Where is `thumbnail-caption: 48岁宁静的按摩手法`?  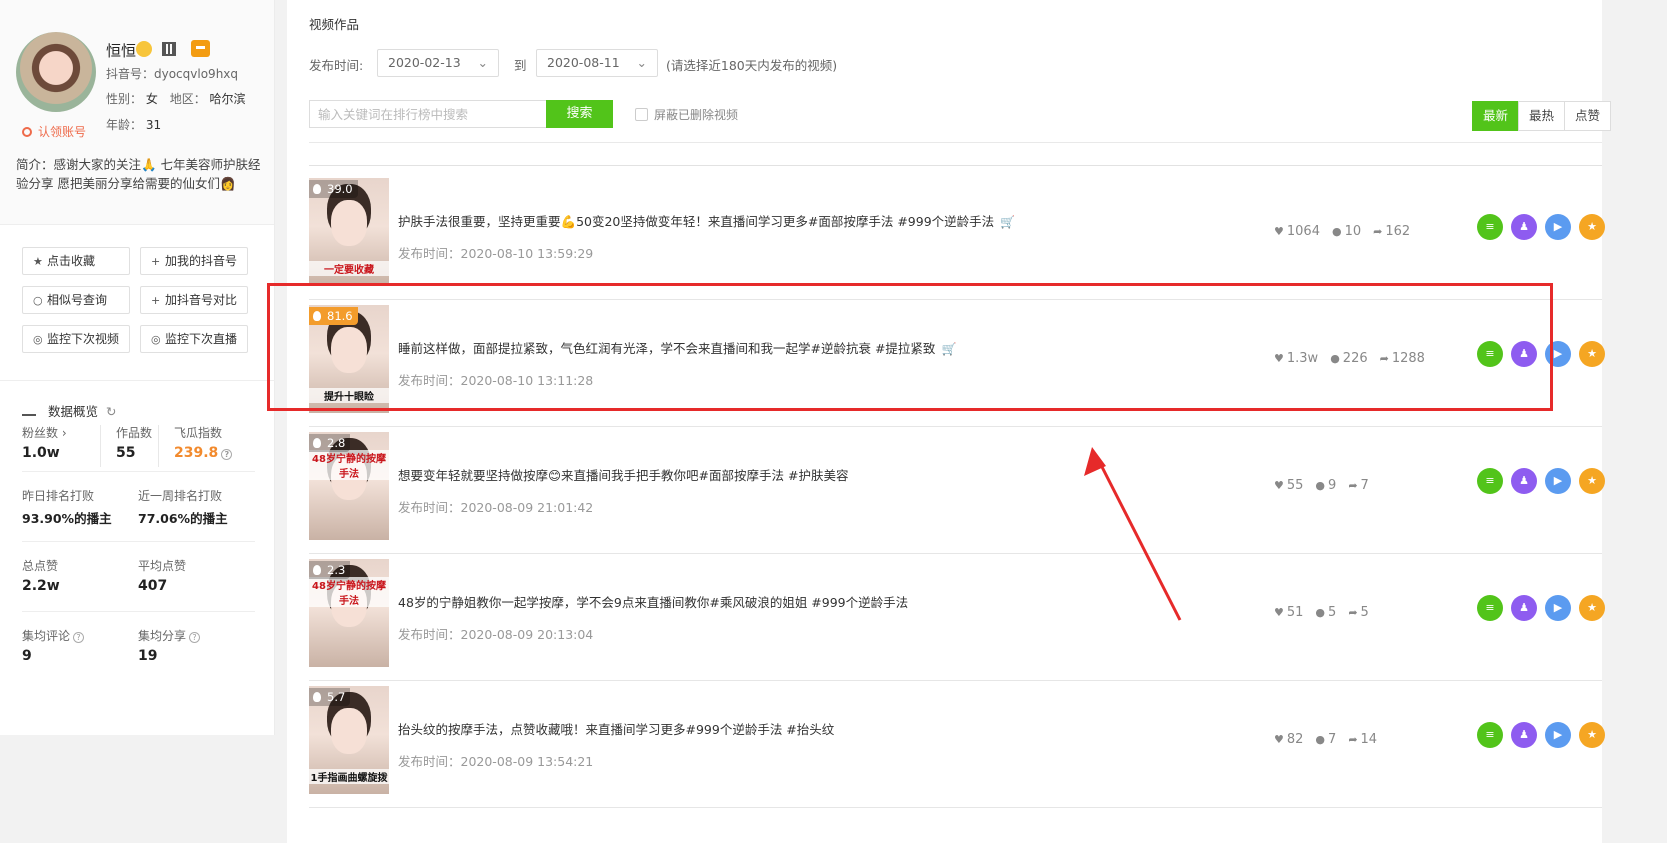 thumbnail-caption: 48岁宁静的按摩手法 is located at coordinates (349, 592).